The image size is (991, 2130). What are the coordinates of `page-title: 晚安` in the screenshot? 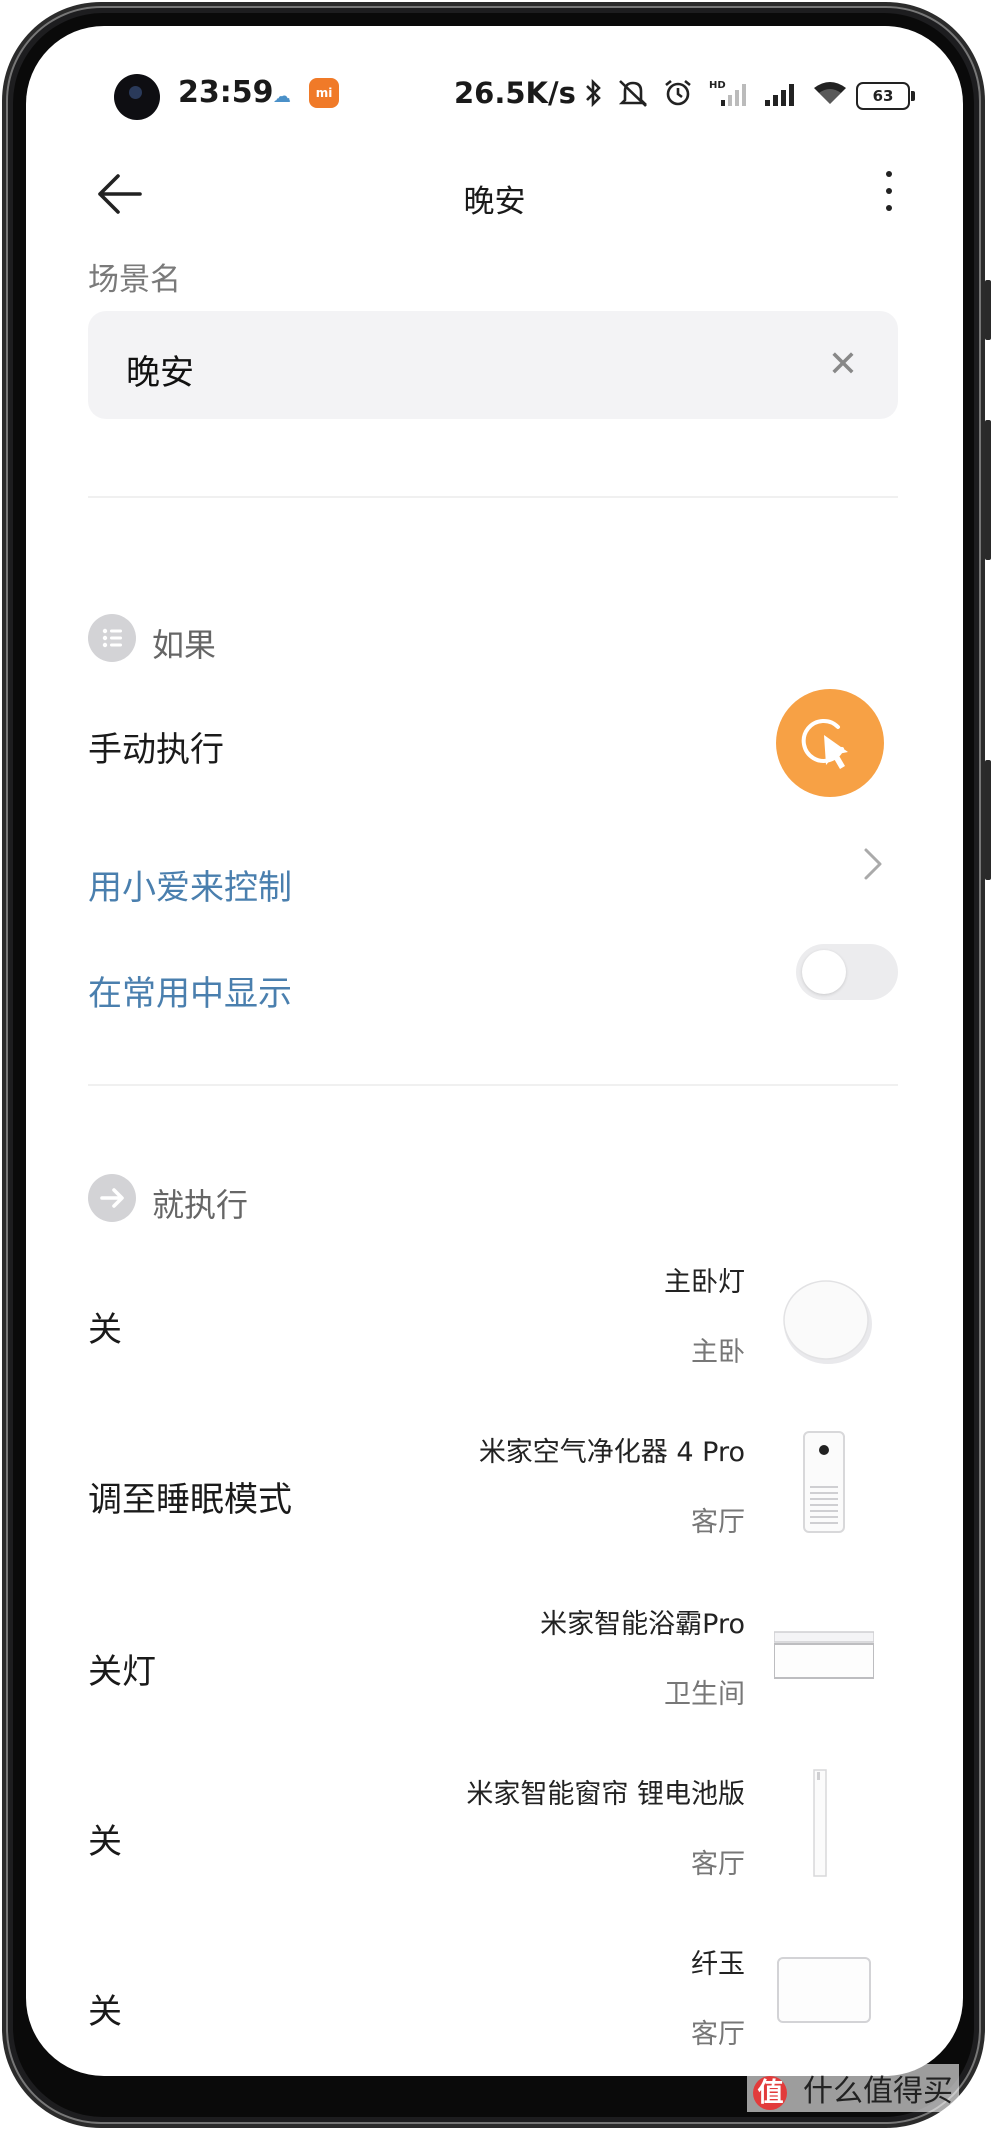 It's located at (494, 202).